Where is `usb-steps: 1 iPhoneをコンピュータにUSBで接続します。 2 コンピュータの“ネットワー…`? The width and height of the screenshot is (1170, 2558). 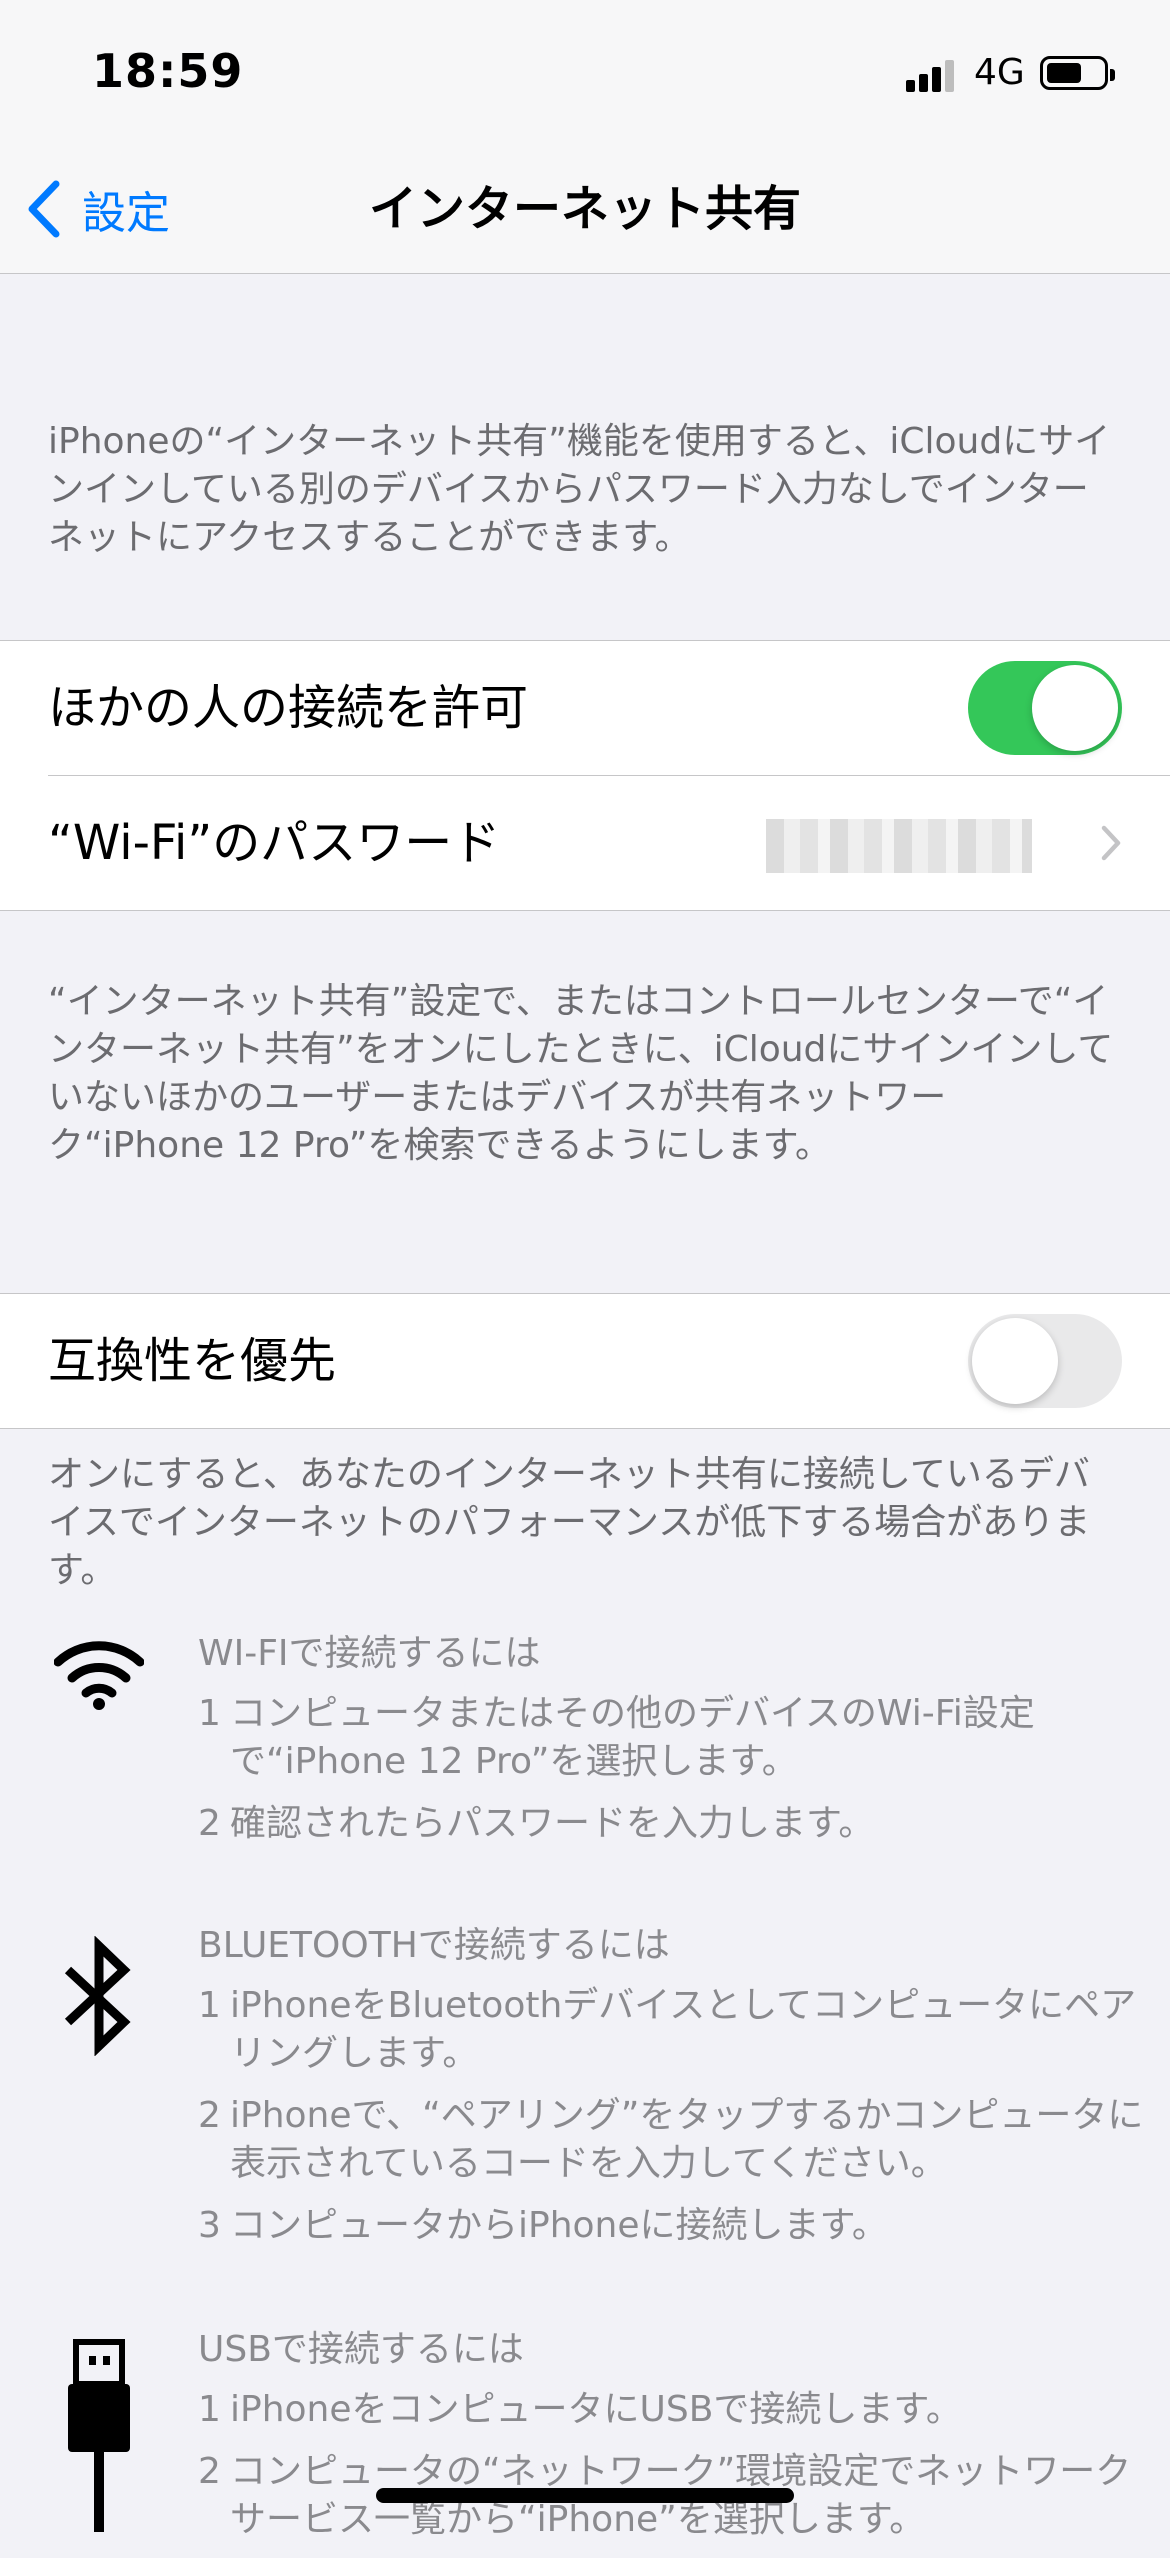
usb-steps: 1 iPhoneをコンピュータにUSBで接続します。 2 コンピュータの“ネットワー… is located at coordinates (678, 2472).